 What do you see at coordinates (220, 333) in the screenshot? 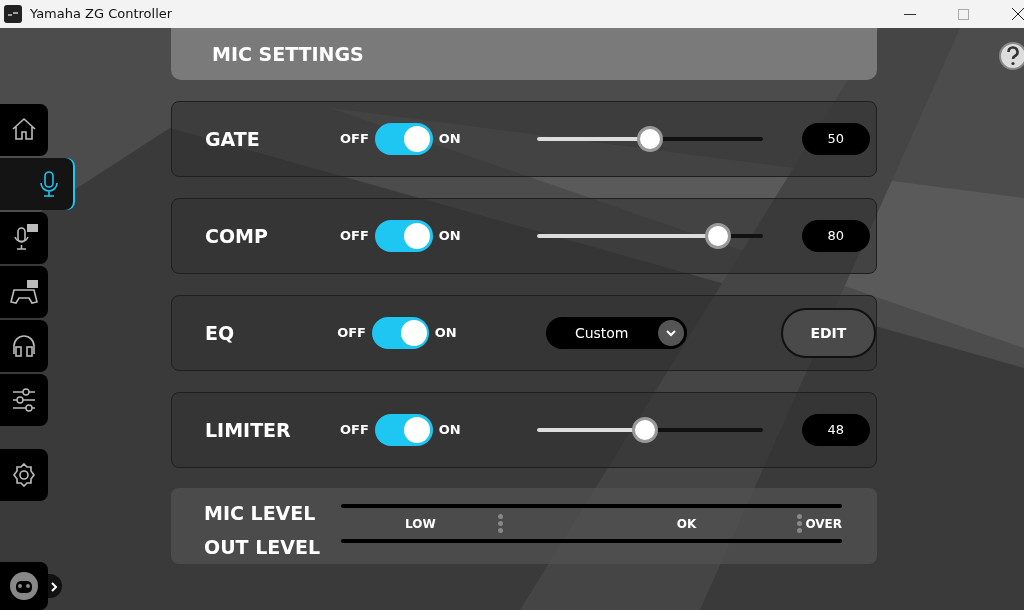
I see `setting-label: EQ` at bounding box center [220, 333].